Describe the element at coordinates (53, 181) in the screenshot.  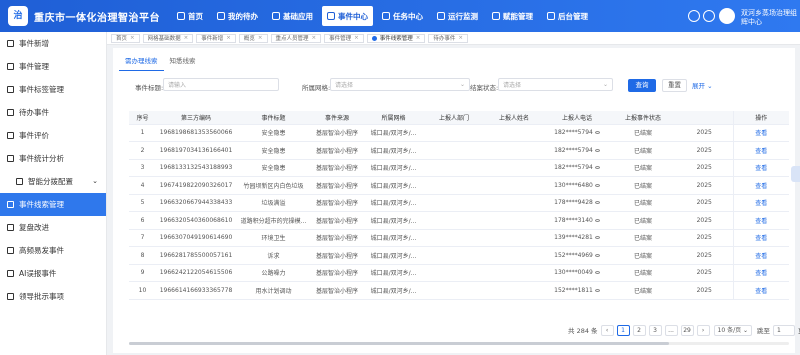
I see `sidebar-item: 智能分拨配置 ⌄` at that location.